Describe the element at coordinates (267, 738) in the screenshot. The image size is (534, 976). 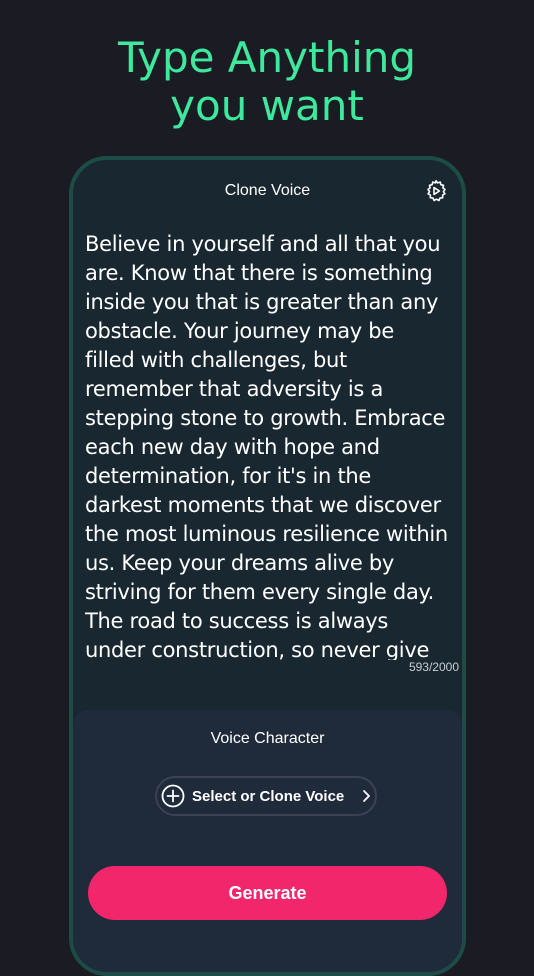
I see `voice-character-title: Voice Character` at that location.